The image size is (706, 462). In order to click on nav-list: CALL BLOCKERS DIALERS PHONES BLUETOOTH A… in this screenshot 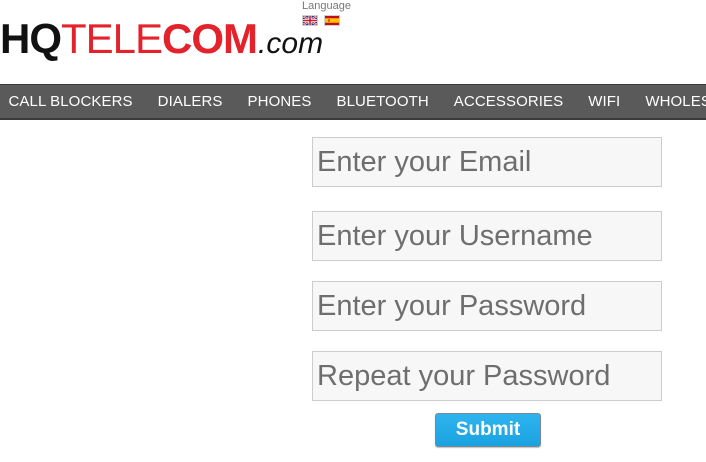, I will do `click(353, 101)`.